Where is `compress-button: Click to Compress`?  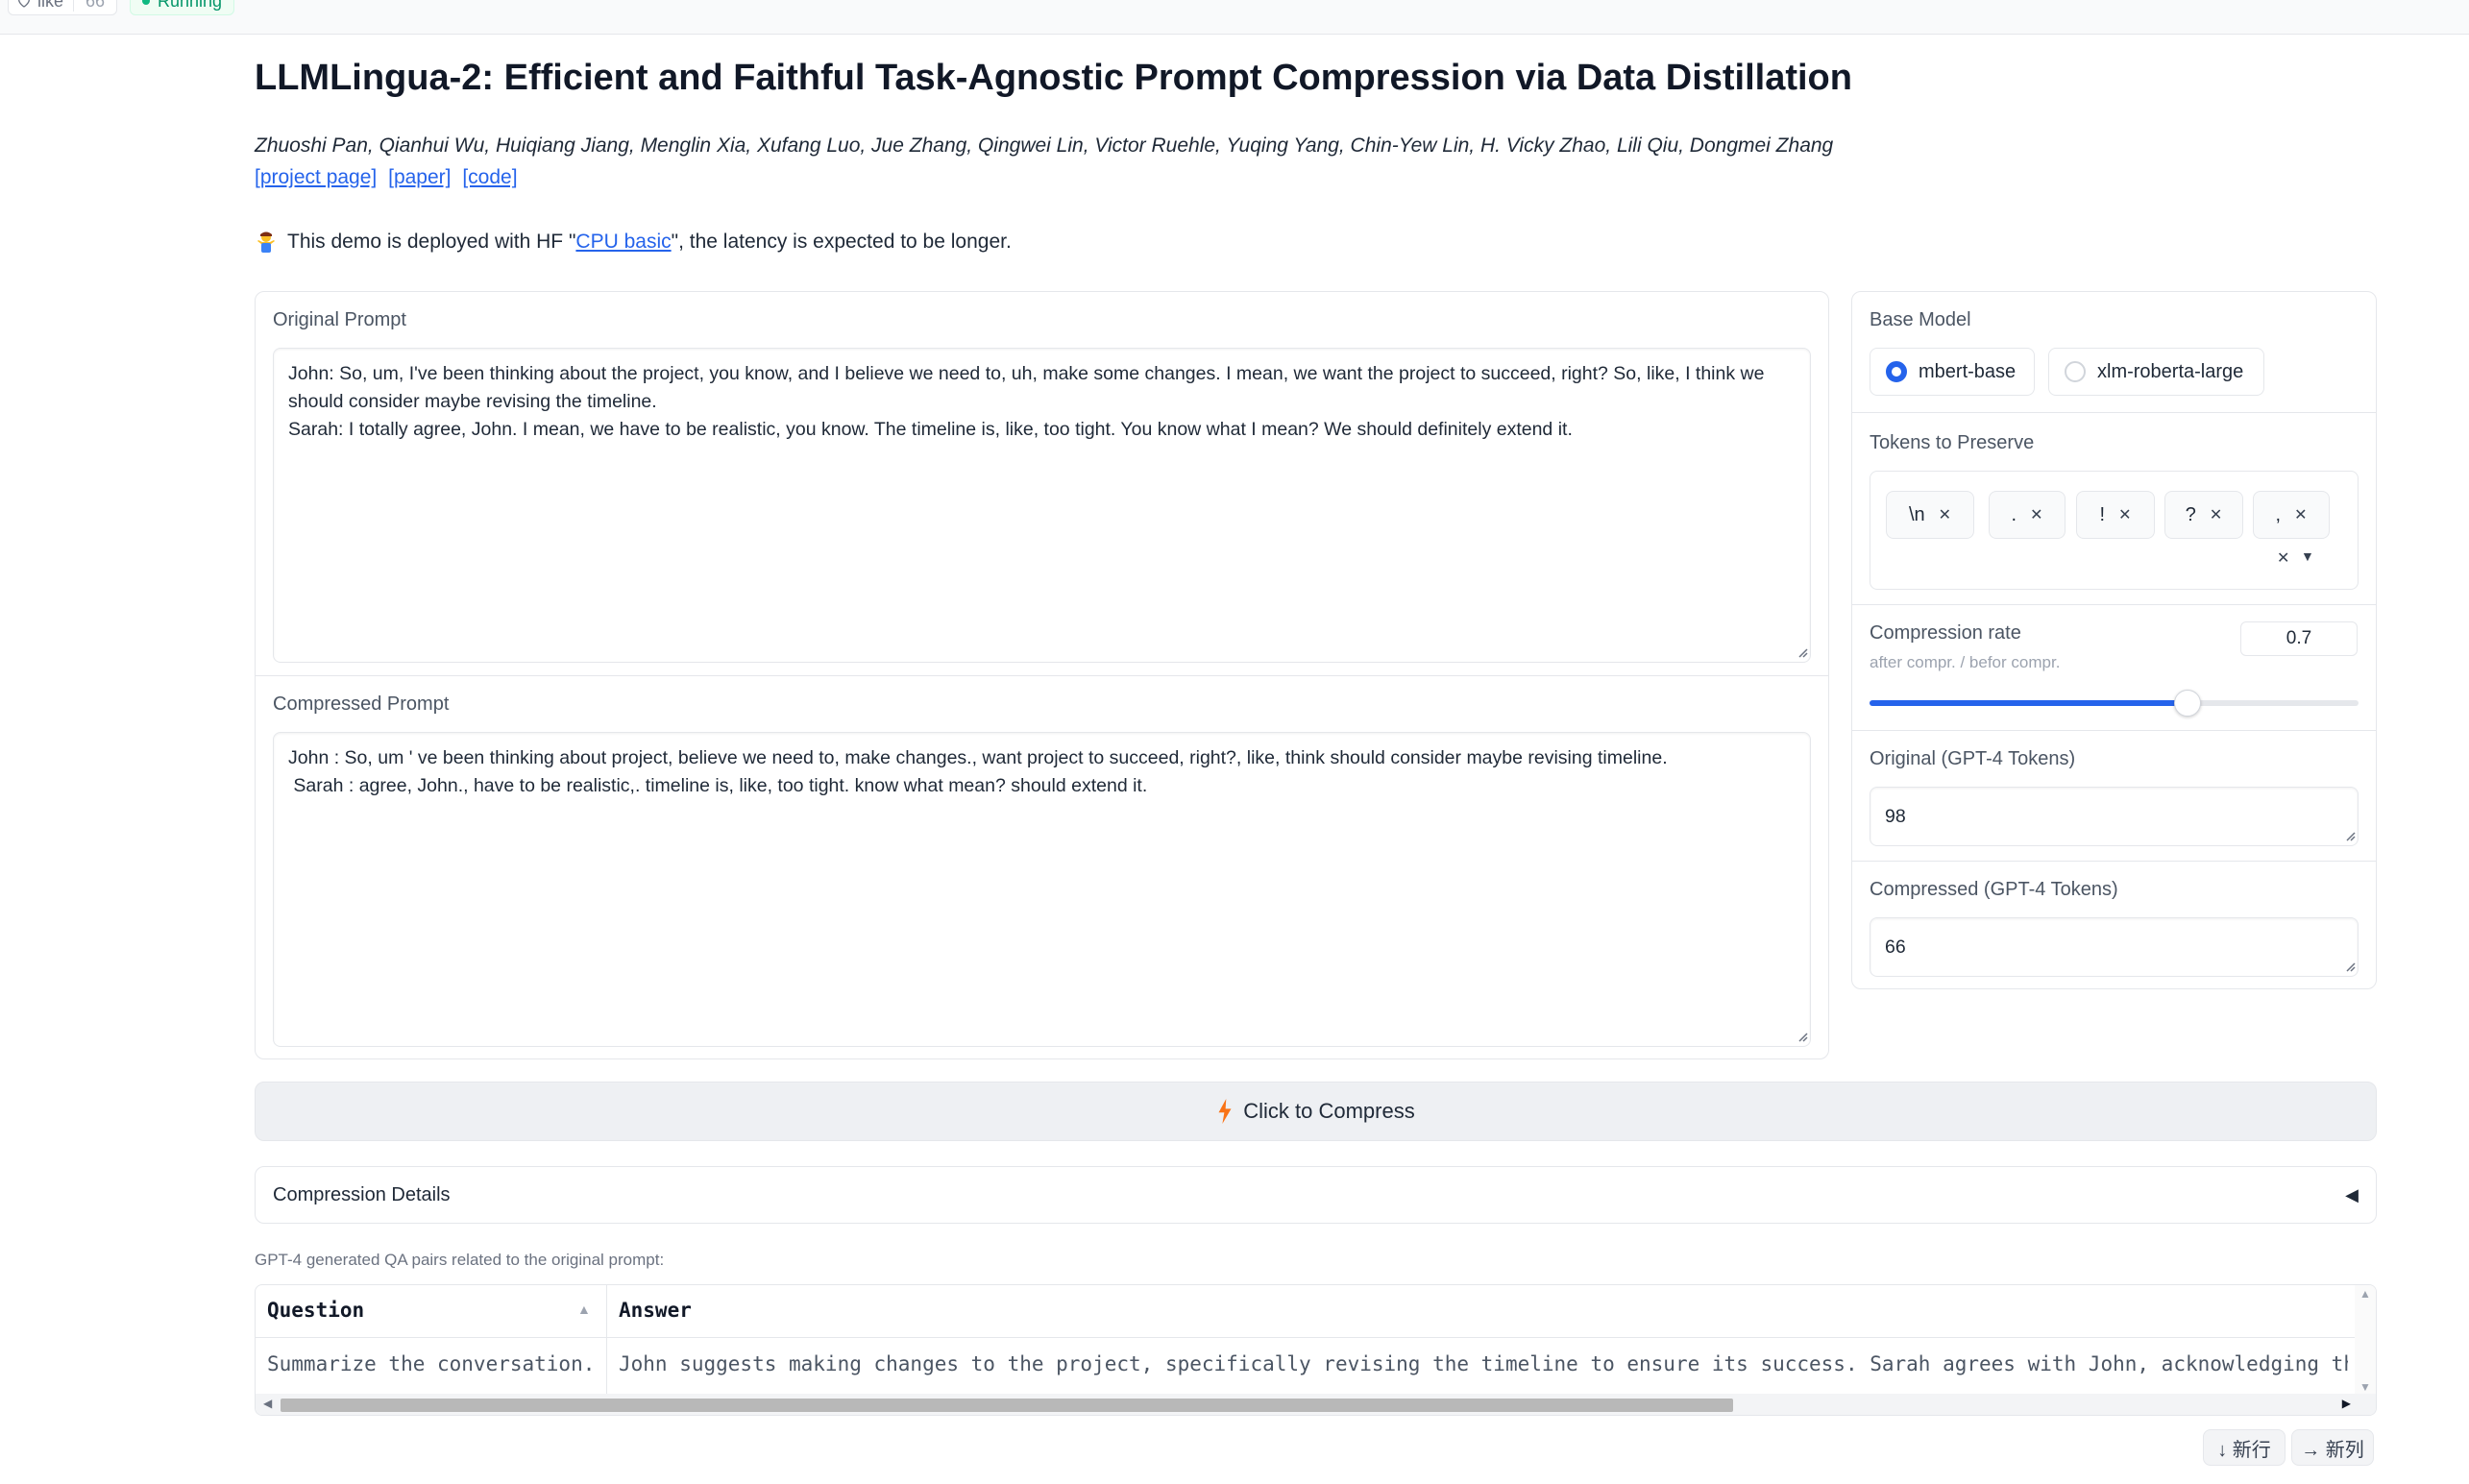
compress-button: Click to Compress is located at coordinates (1316, 1111).